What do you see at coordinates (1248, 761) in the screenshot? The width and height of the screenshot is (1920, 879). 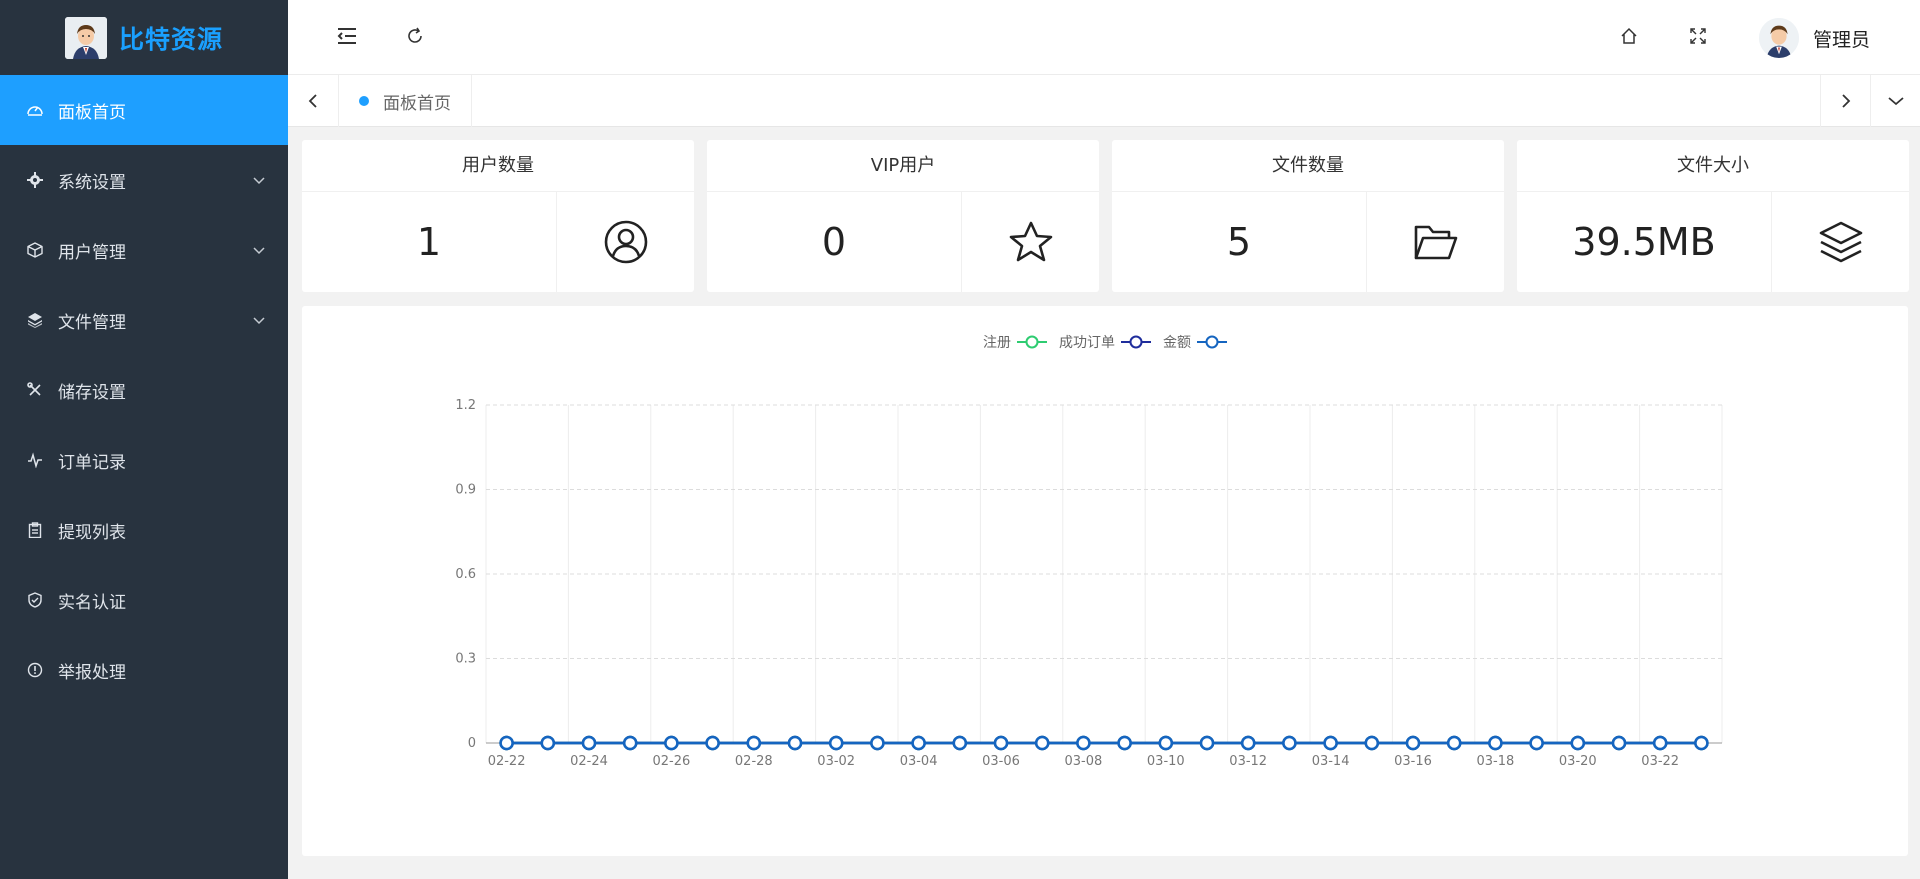 I see `x-tick-label: 03-12` at bounding box center [1248, 761].